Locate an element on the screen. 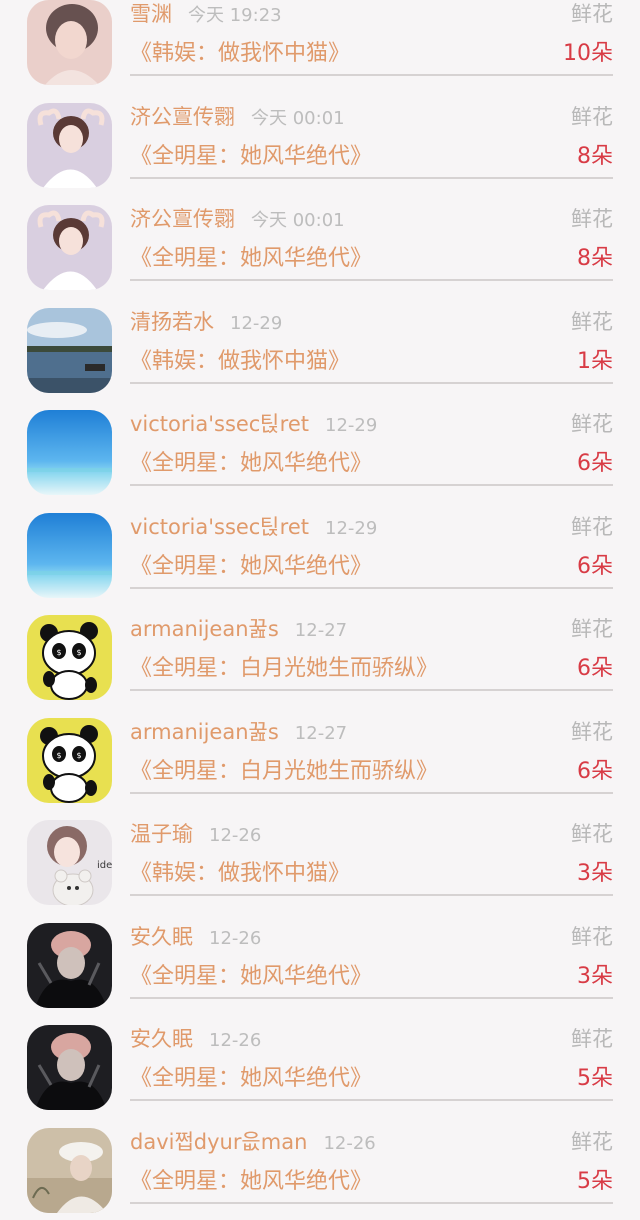 Image resolution: width=640 pixels, height=1220 pixels. list-item: 安久眠 12-26 鲜花 《全明星：她风华绝代》 3朵 is located at coordinates (320, 964).